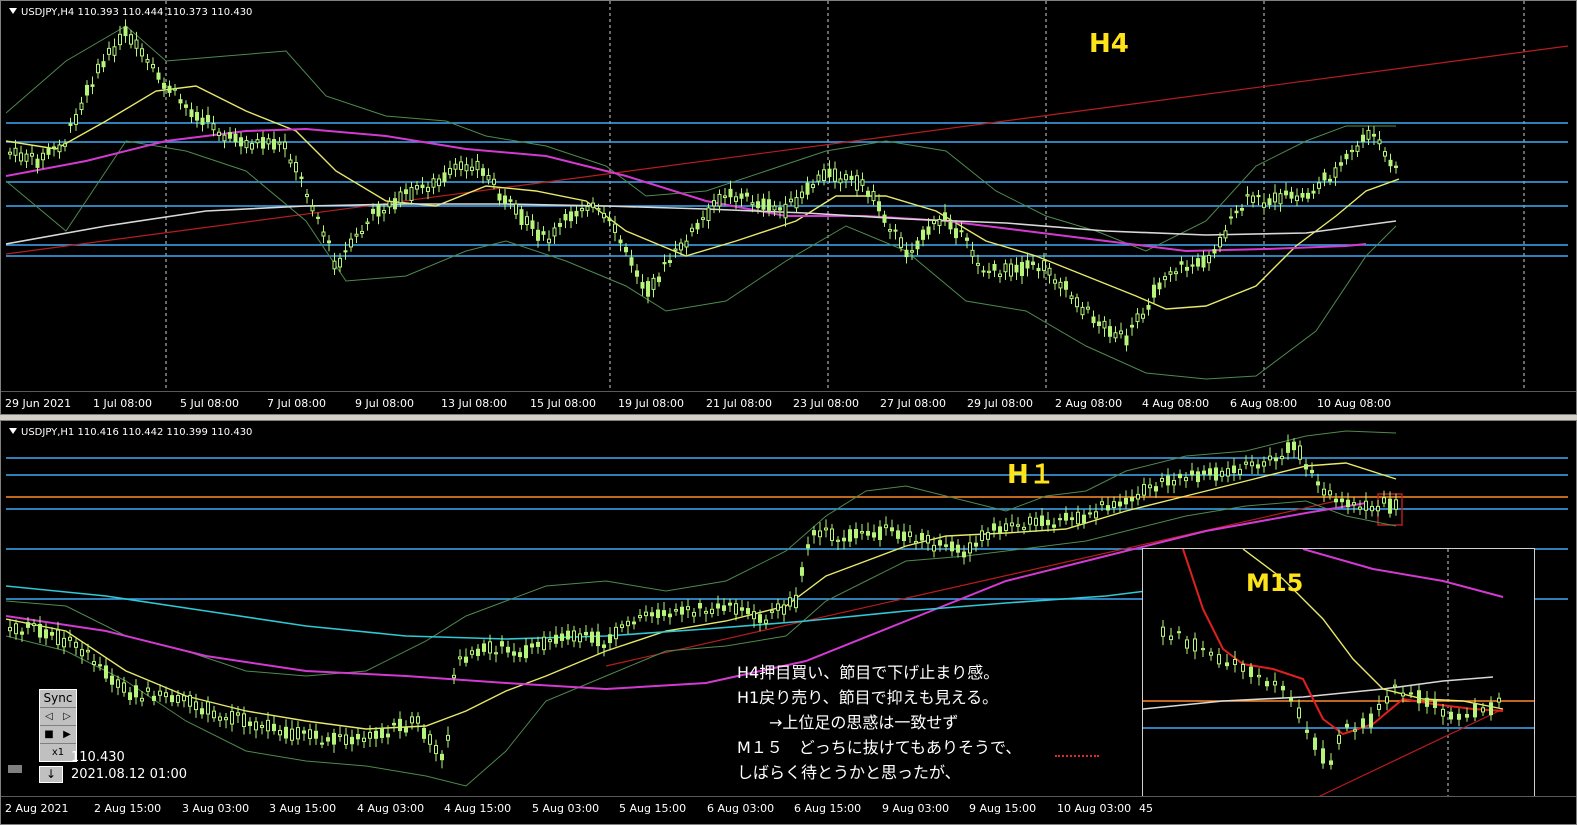  What do you see at coordinates (51, 774) in the screenshot?
I see `scroll-down-button: ↓` at bounding box center [51, 774].